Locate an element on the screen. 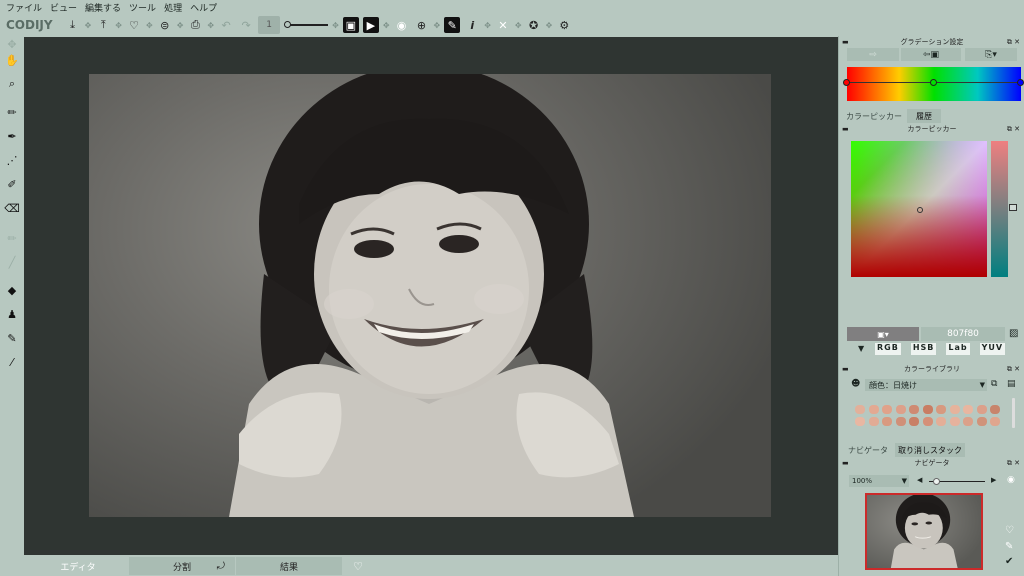 This screenshot has height=576, width=1024. export-icon: ⤒ is located at coordinates (103, 25).